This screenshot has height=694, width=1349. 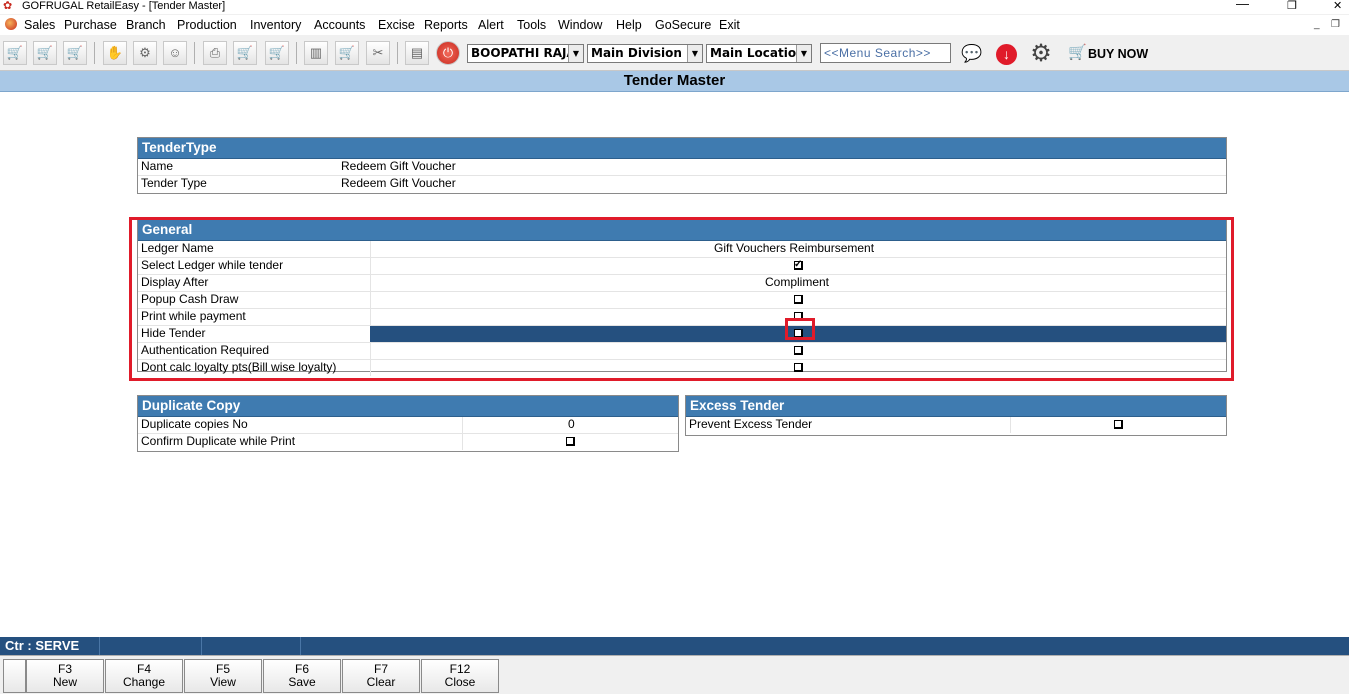 What do you see at coordinates (956, 425) in the screenshot?
I see `prevent-excess-tender-row: Prevent Excess Tender` at bounding box center [956, 425].